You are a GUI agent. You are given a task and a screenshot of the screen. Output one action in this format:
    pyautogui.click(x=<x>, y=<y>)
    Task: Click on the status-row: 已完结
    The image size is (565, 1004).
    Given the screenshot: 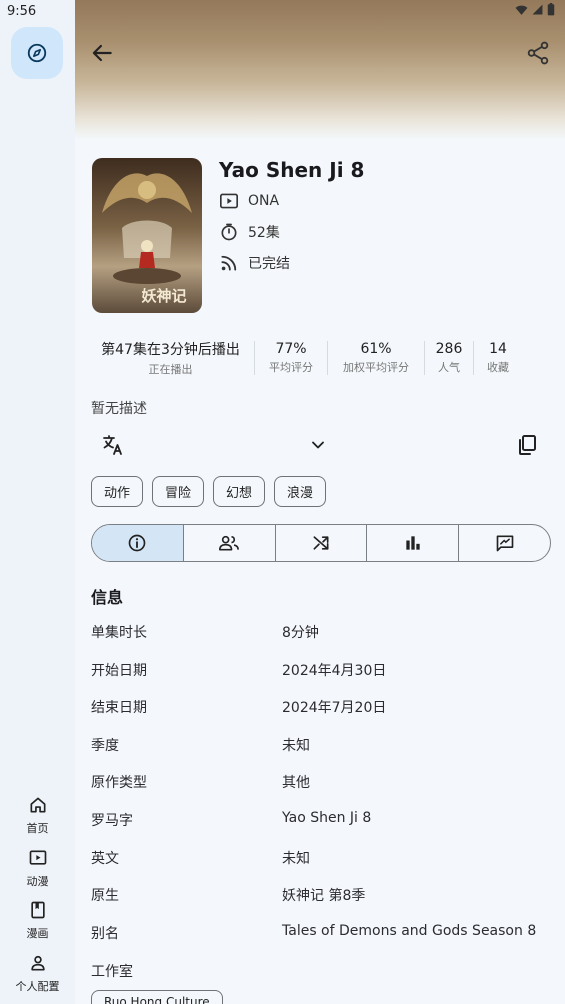 What is the action you would take?
    pyautogui.click(x=254, y=263)
    